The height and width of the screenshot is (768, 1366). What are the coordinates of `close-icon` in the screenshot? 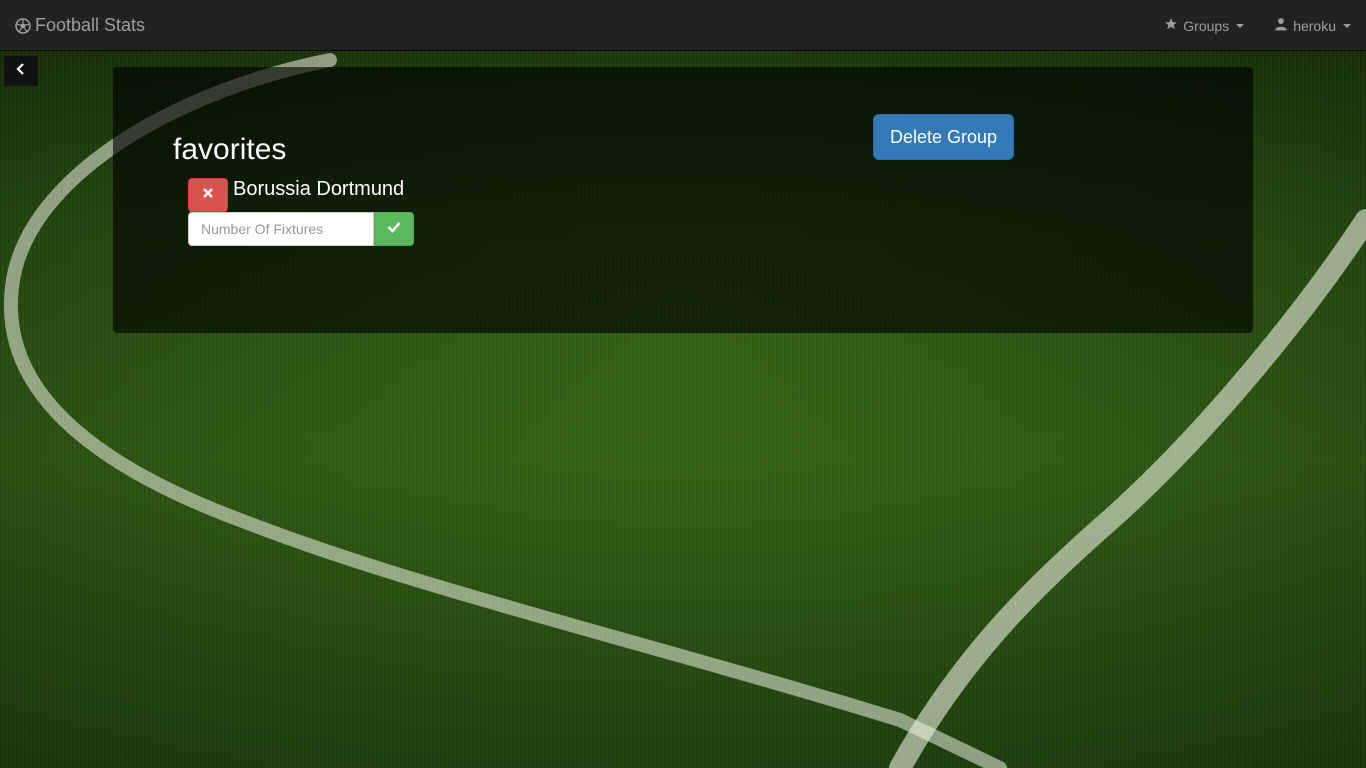 It's located at (208, 195).